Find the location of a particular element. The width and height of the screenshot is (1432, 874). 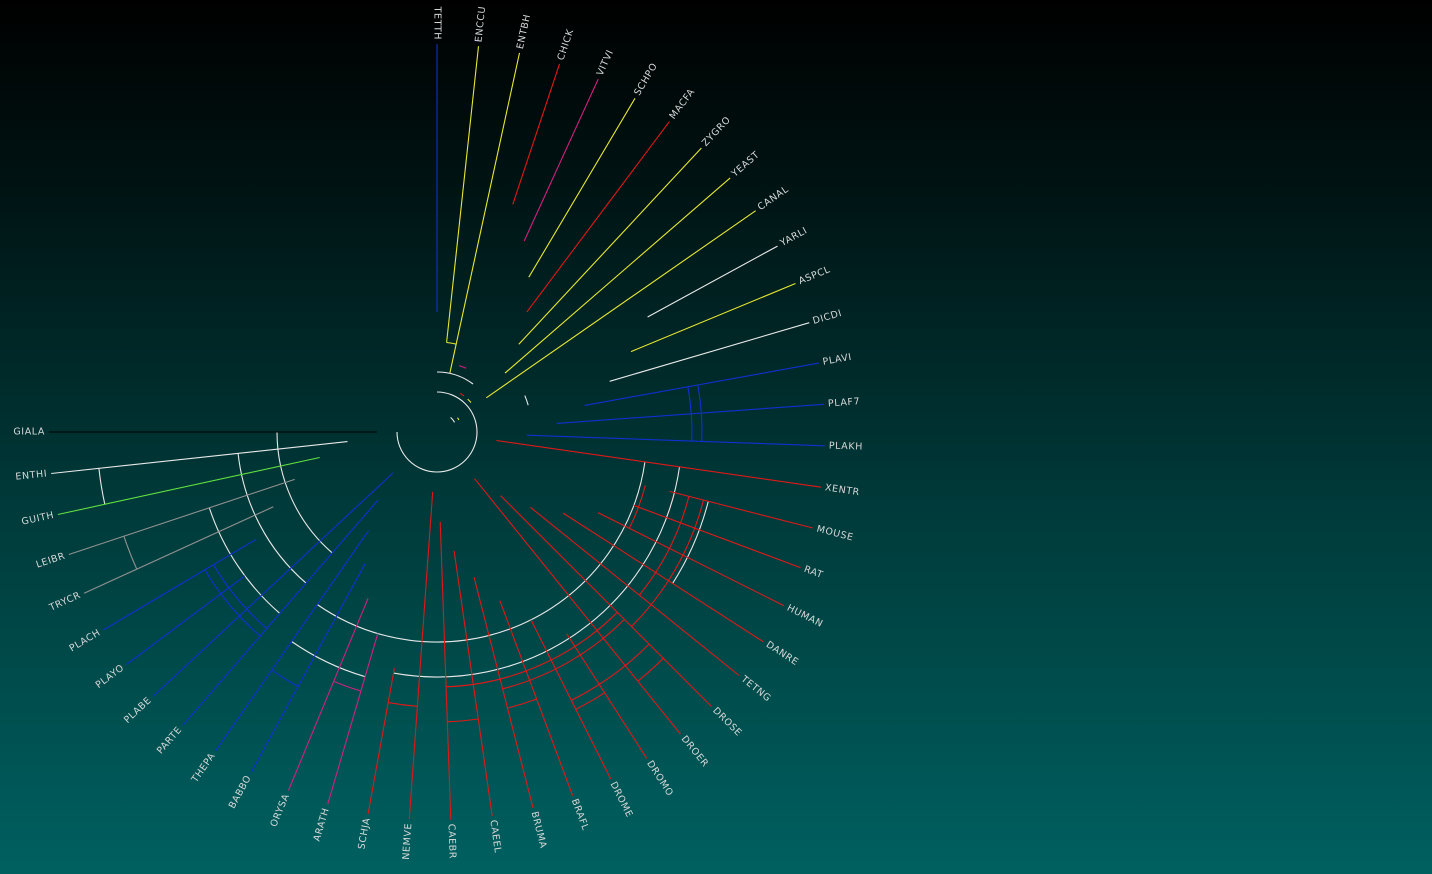

leaf-label: BABBO is located at coordinates (240, 791).